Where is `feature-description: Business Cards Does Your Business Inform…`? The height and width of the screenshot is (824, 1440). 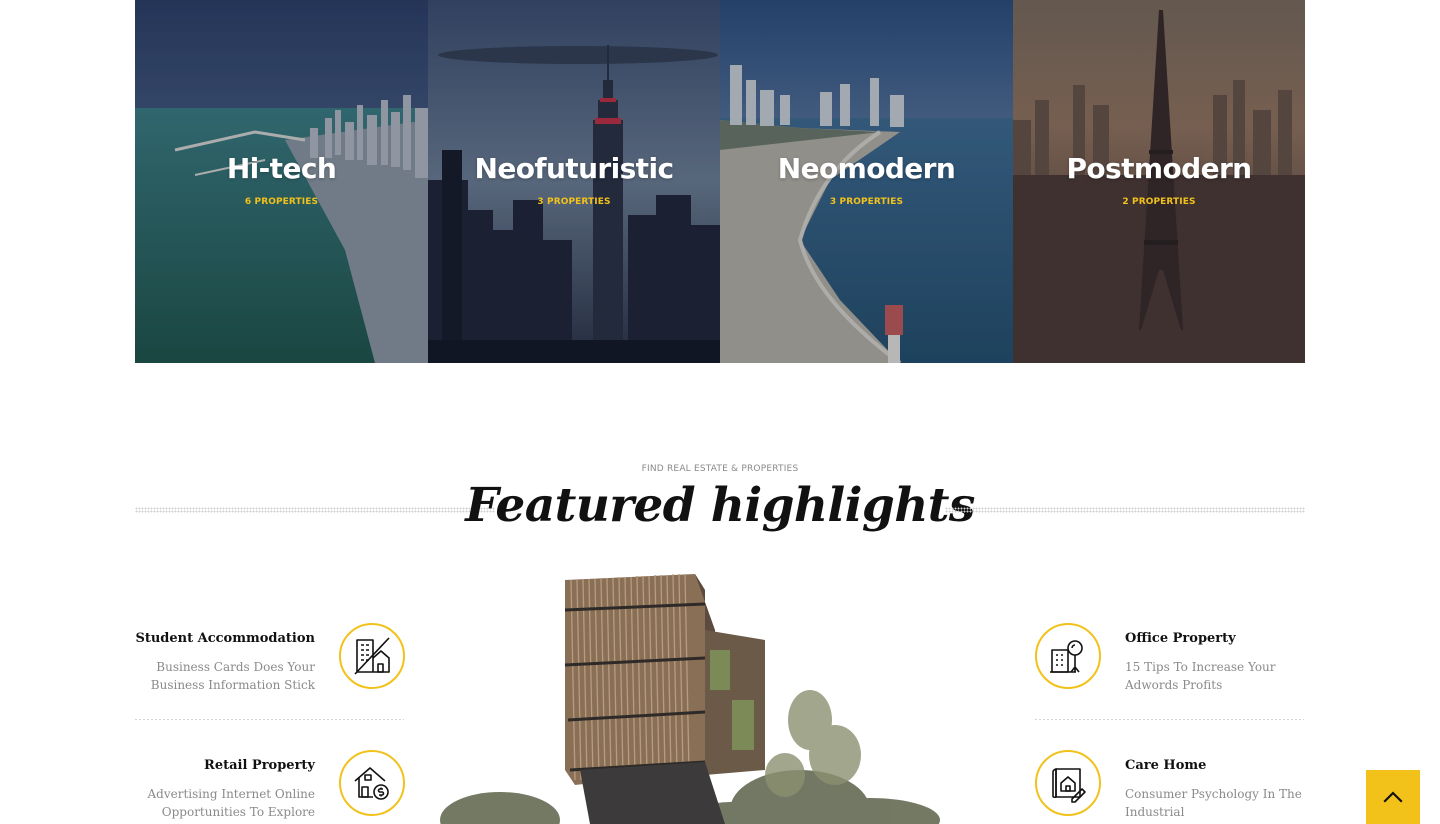
feature-description: Business Cards Does Your Business Inform… is located at coordinates (232, 676).